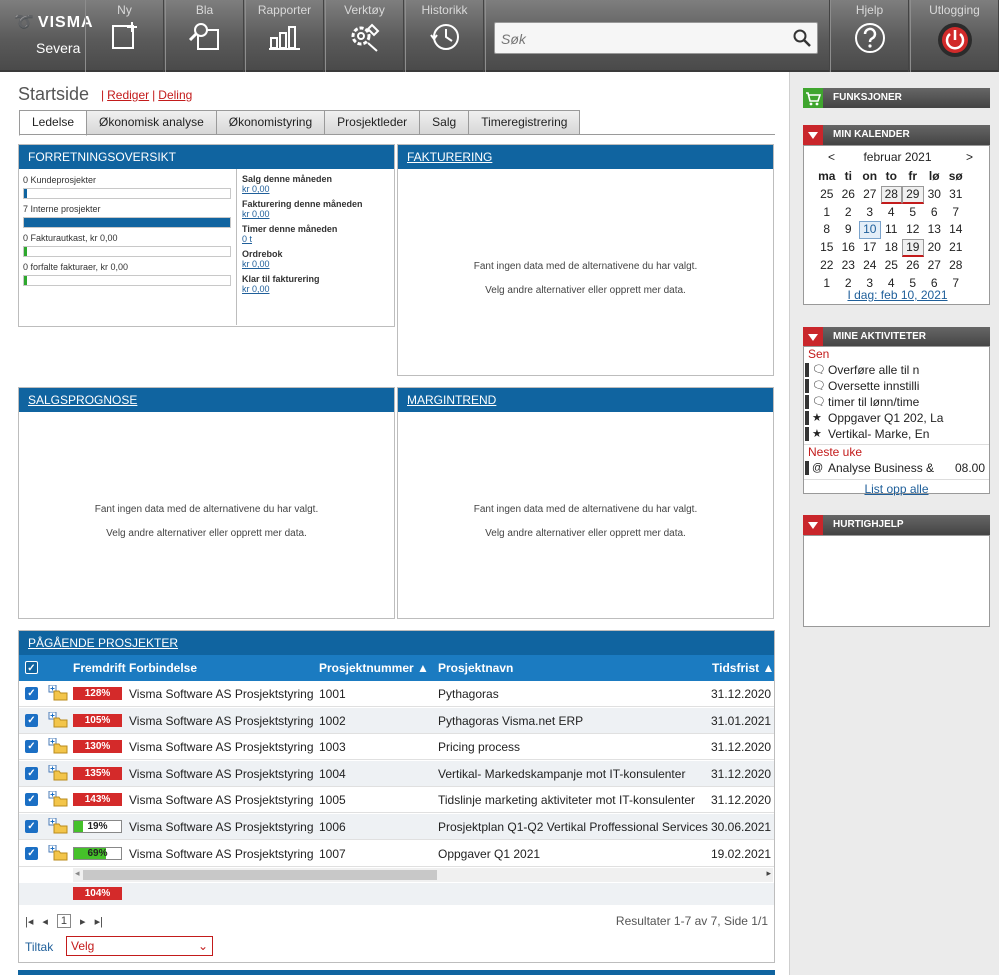 The height and width of the screenshot is (975, 999). I want to click on calendar-day: 5, so click(913, 213).